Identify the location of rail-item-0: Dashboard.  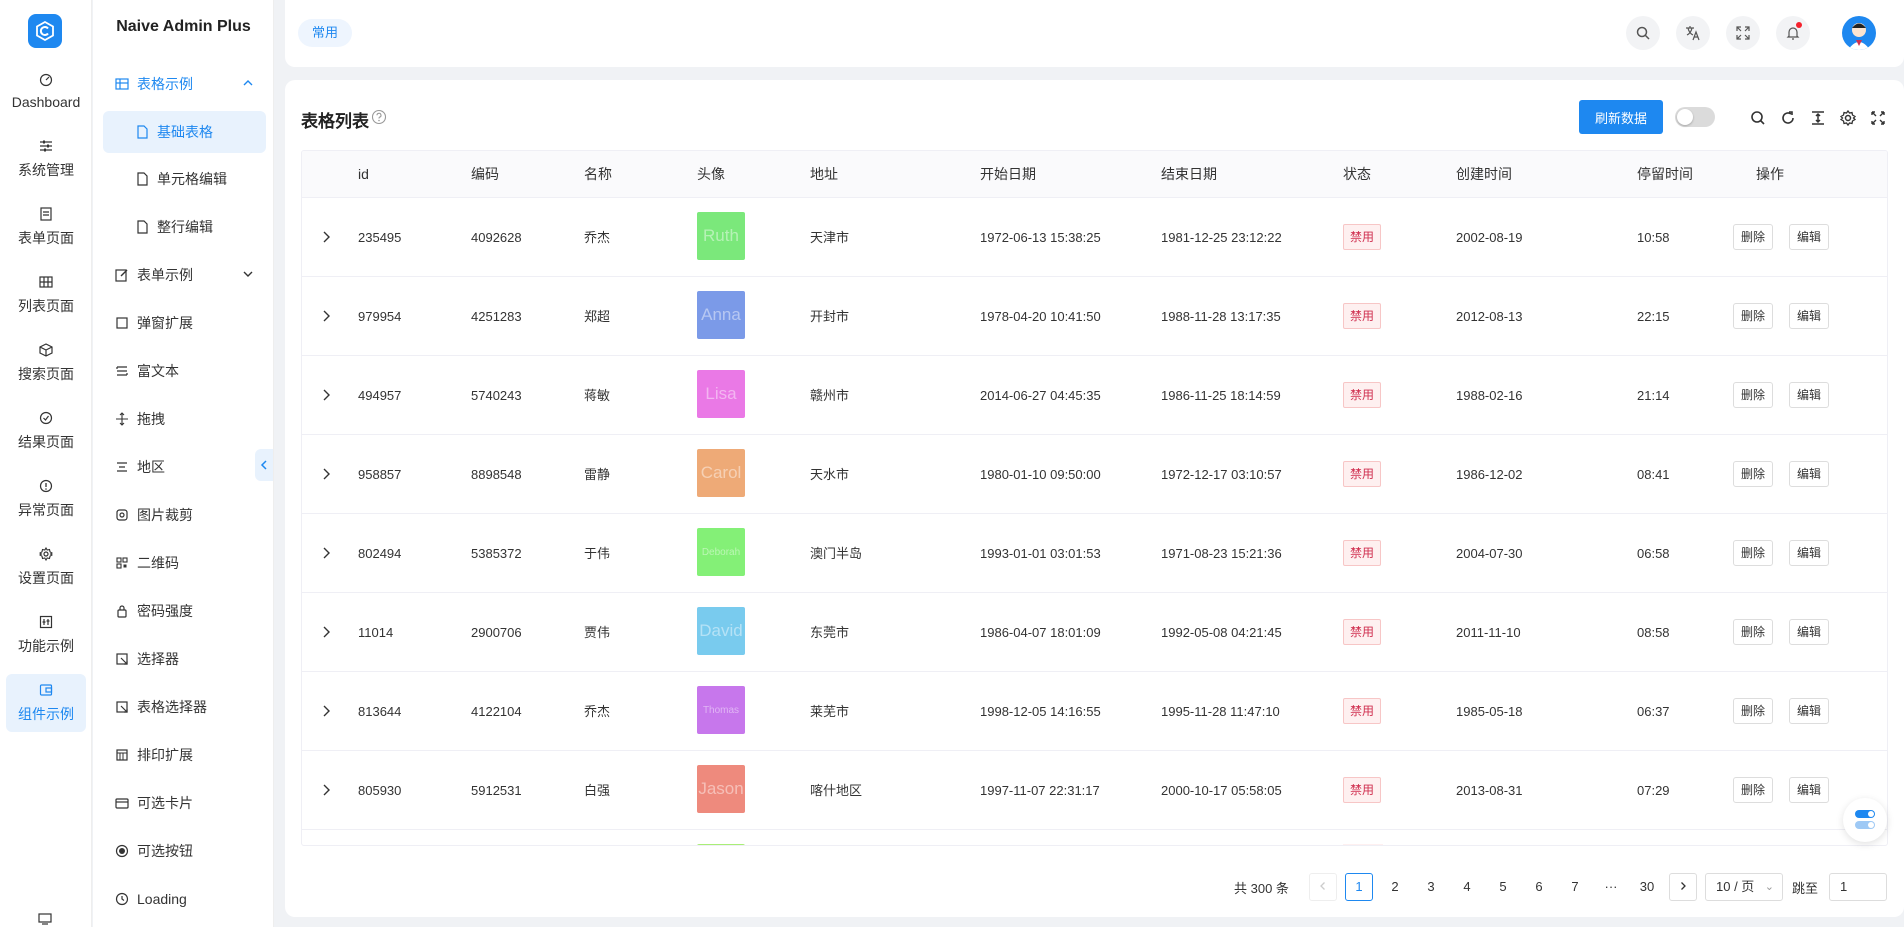
(46, 91).